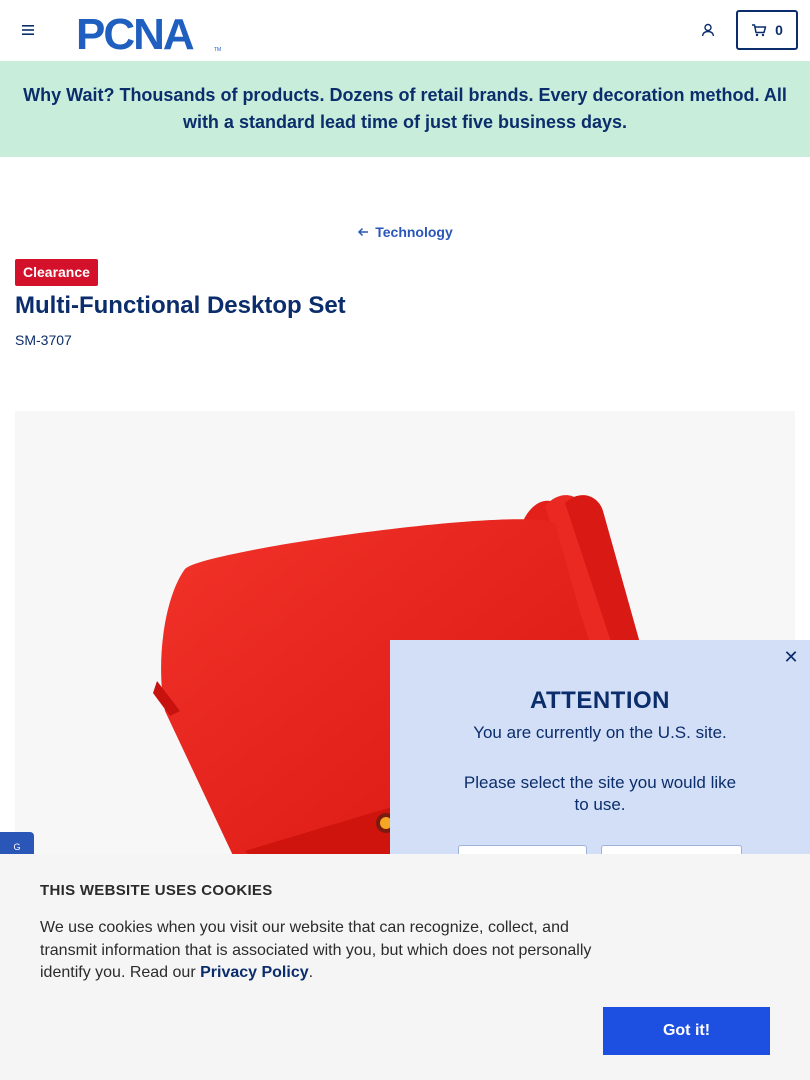 This screenshot has height=1080, width=810. What do you see at coordinates (217, 50) in the screenshot?
I see `logo-trademark: TM` at bounding box center [217, 50].